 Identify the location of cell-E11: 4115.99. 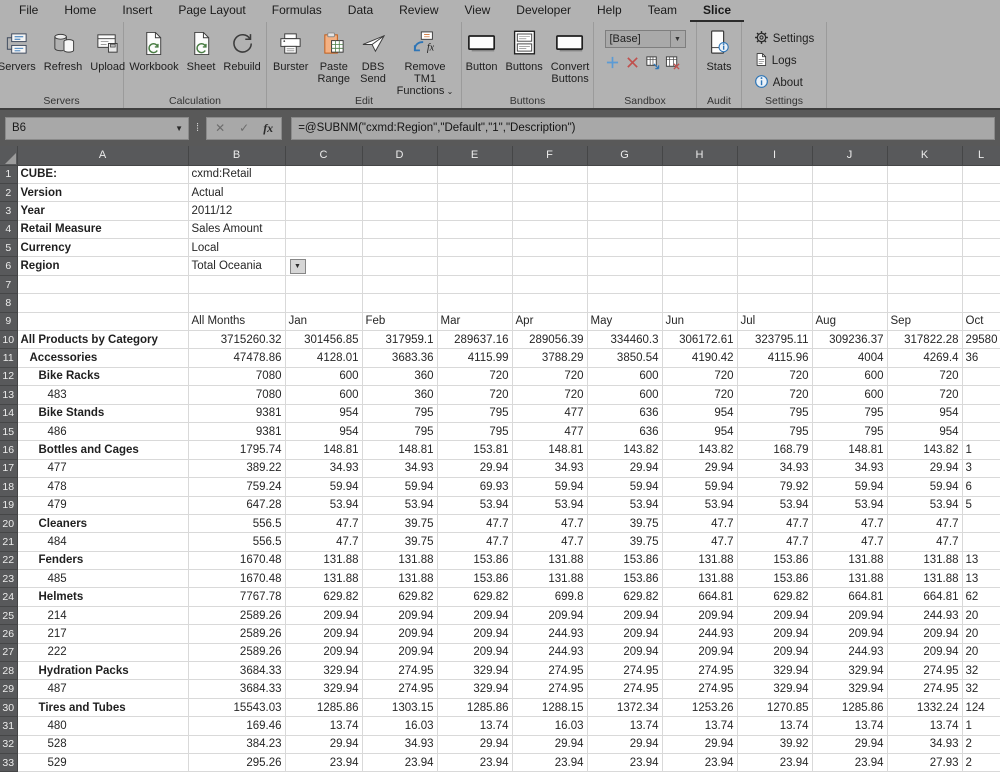
(475, 358).